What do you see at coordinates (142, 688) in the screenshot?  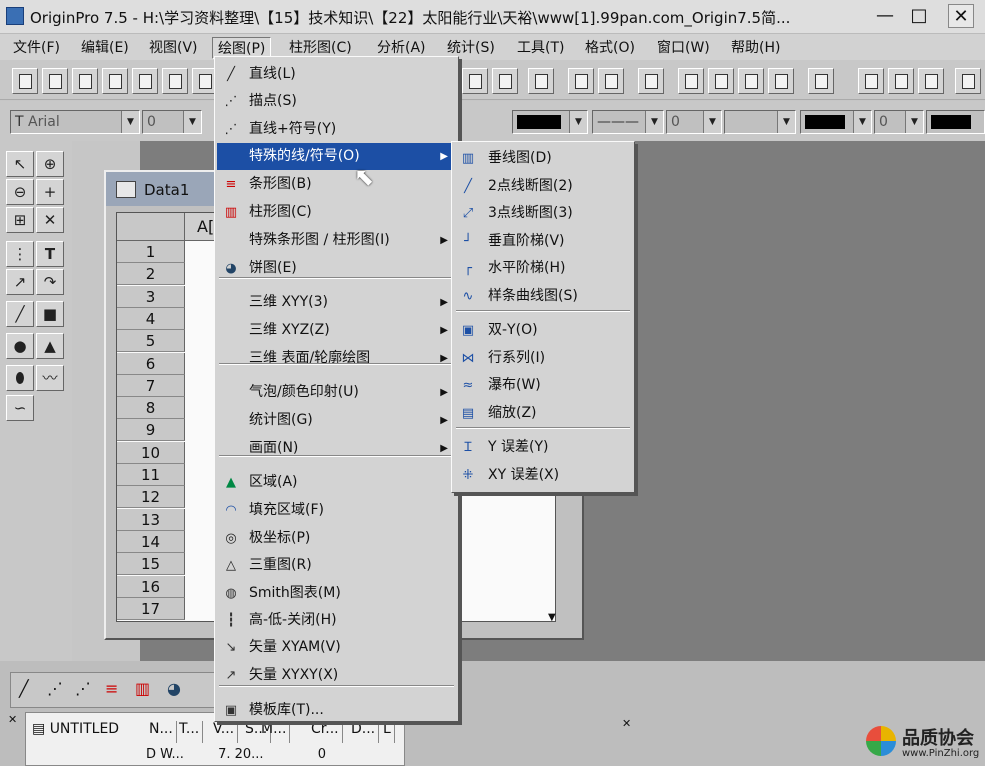 I see `column-chart-icon: ▥` at bounding box center [142, 688].